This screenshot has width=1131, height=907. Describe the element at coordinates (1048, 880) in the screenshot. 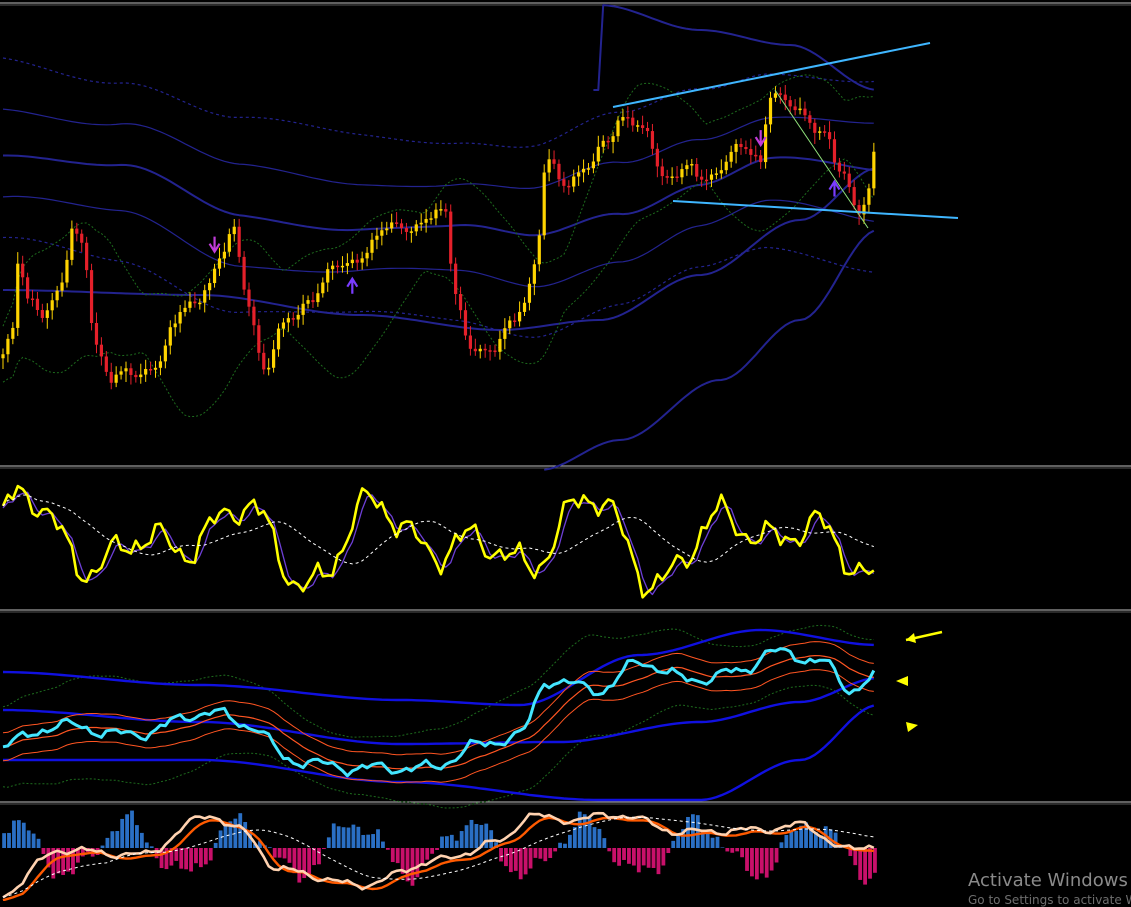

I see `activation-watermark-title: Activate Windows` at that location.